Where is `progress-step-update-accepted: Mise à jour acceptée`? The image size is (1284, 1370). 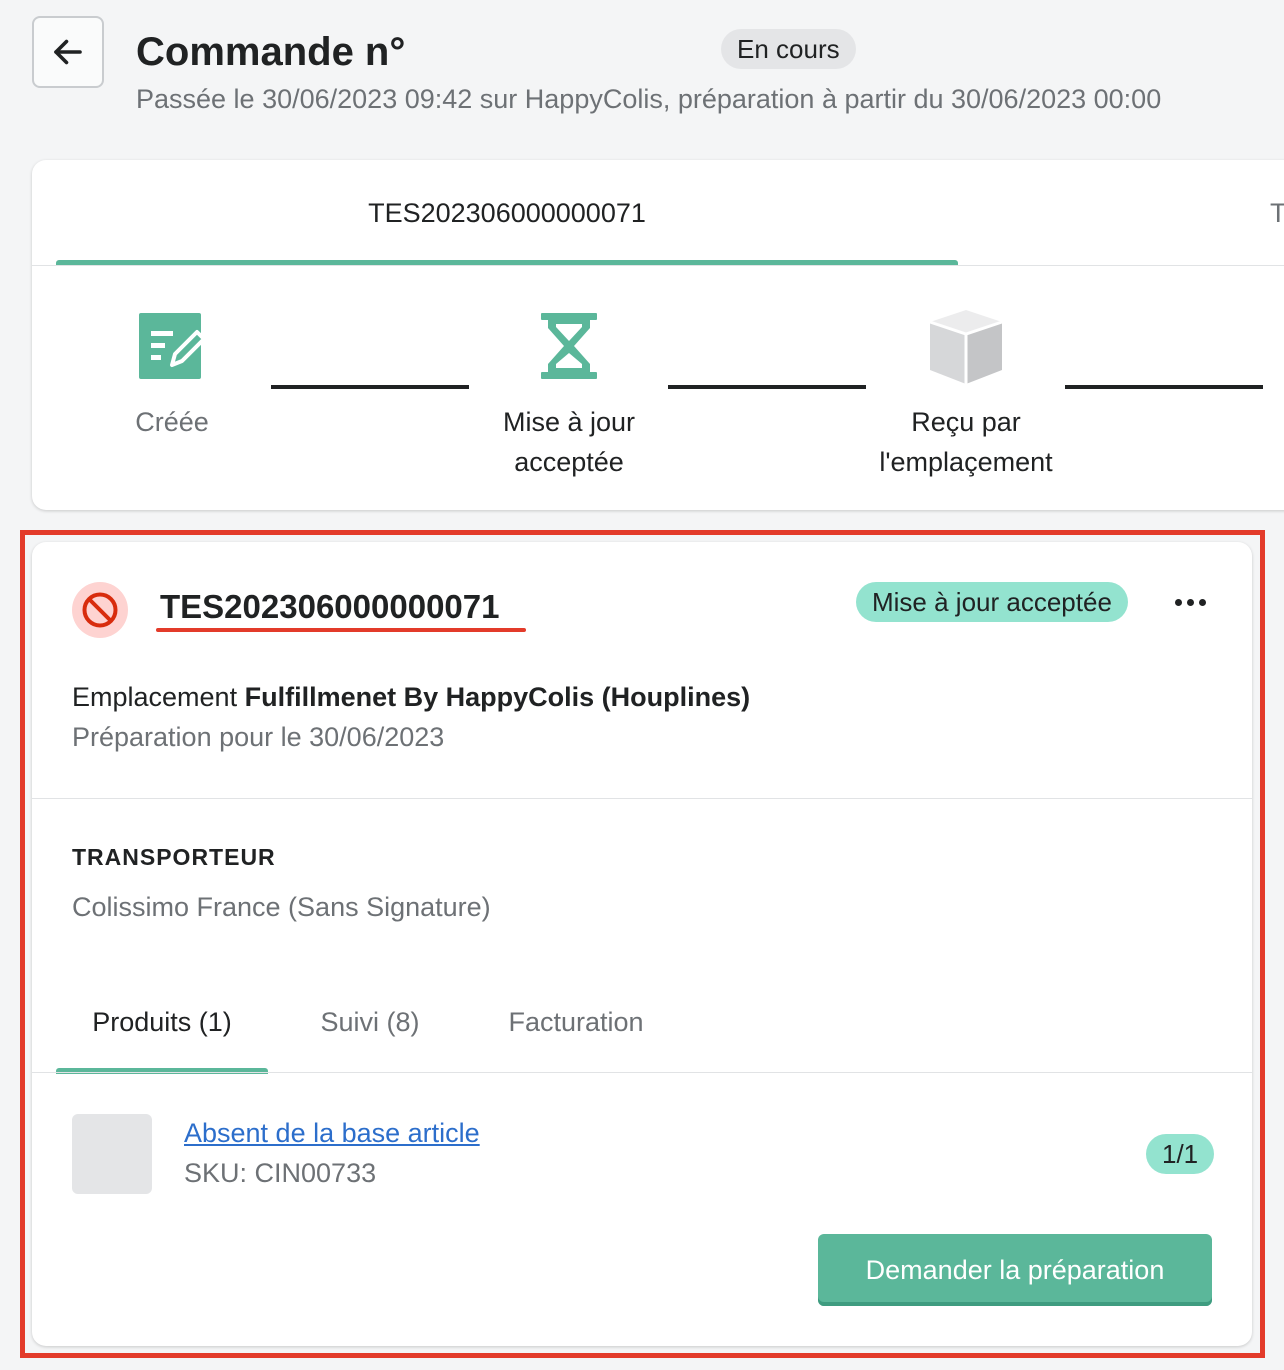
progress-step-update-accepted: Mise à jour acceptée is located at coordinates (569, 394).